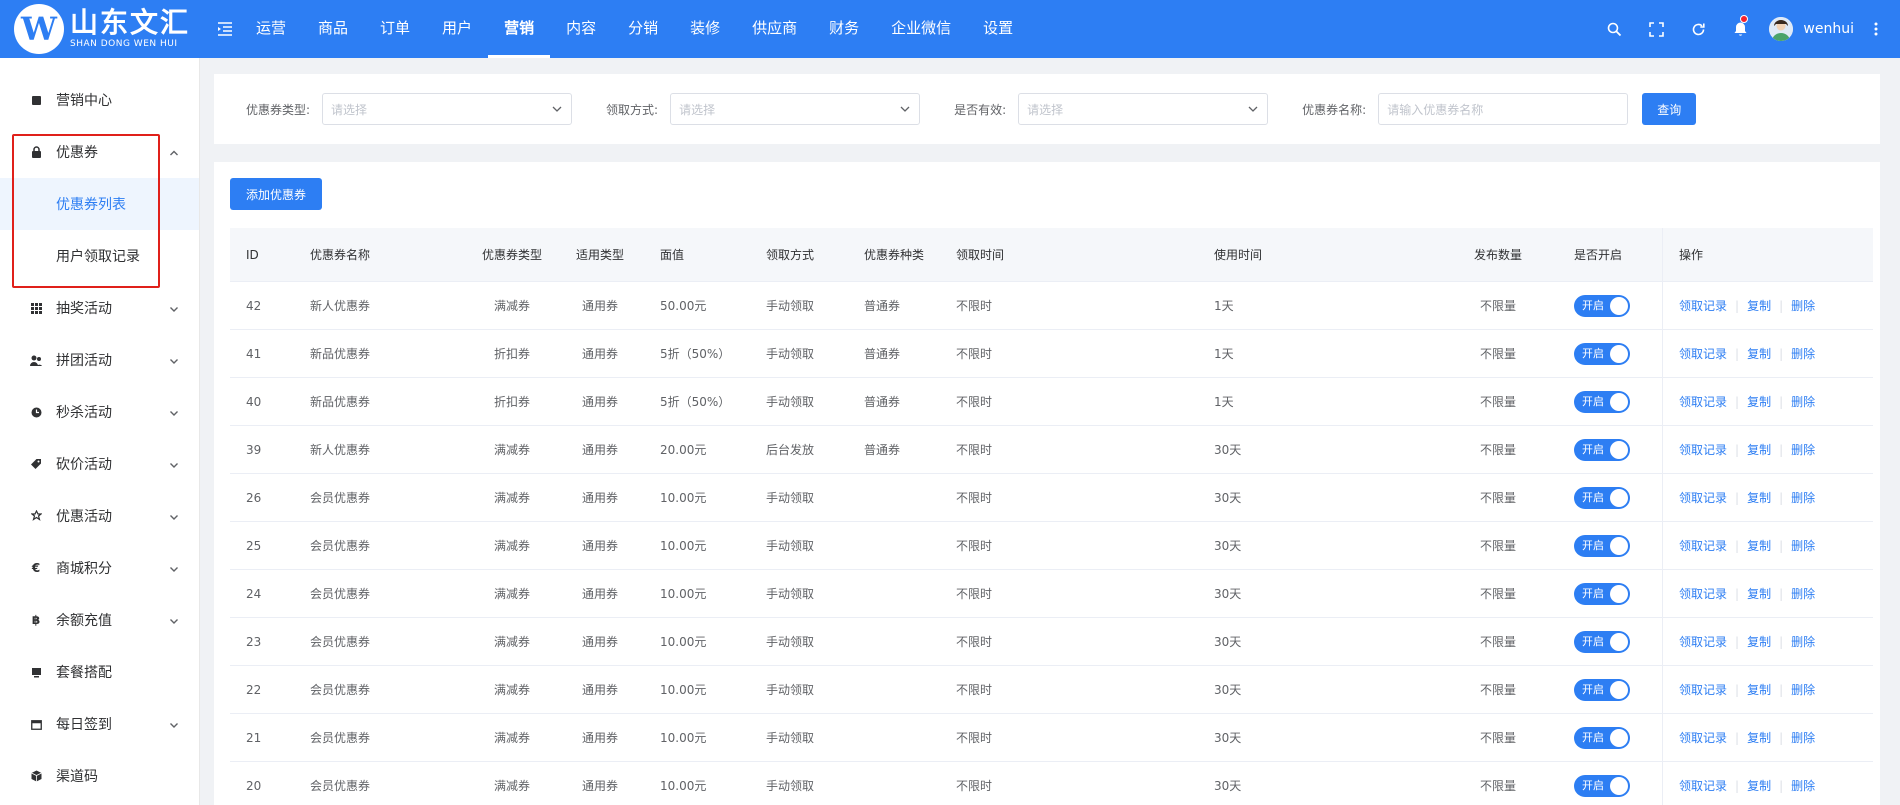 The height and width of the screenshot is (805, 1900). Describe the element at coordinates (99, 724) in the screenshot. I see `sidebar-item-daily-checkin: 每日签到` at that location.